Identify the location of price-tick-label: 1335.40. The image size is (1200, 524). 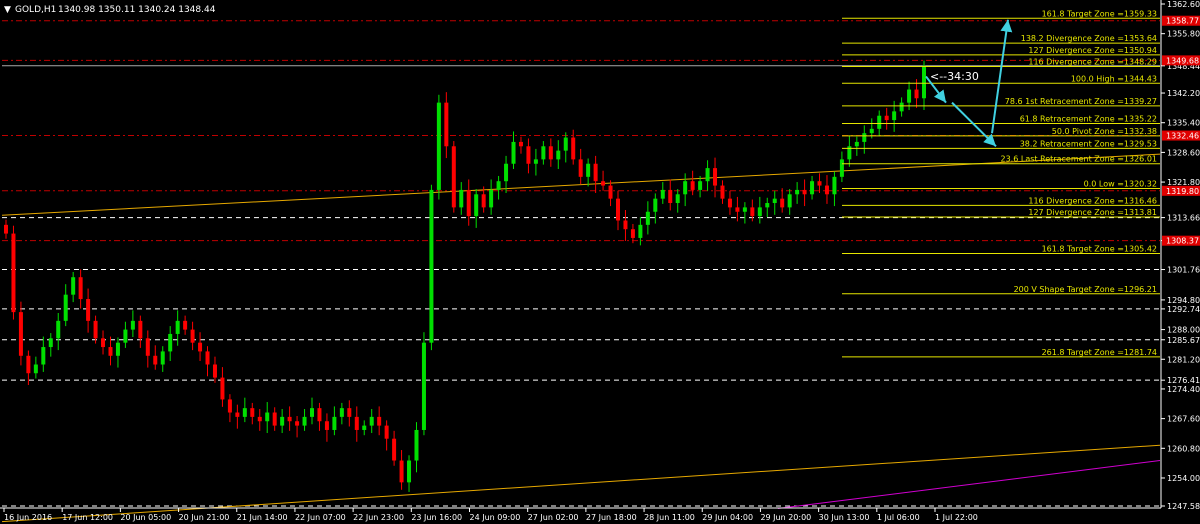
(1183, 123).